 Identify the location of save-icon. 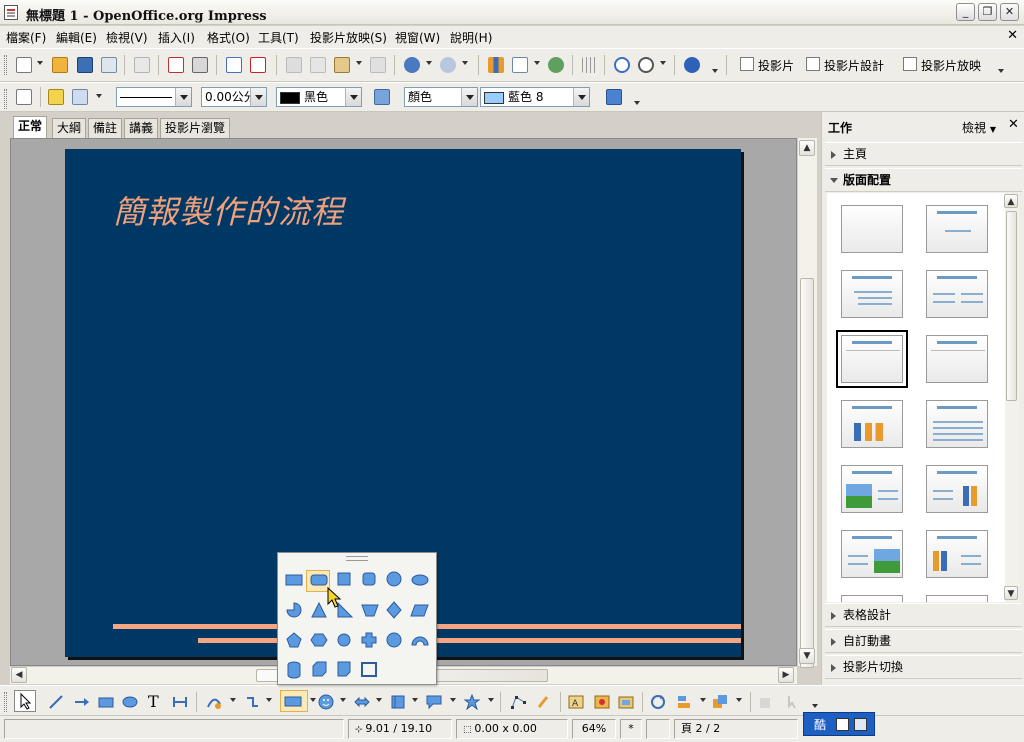
(85, 65).